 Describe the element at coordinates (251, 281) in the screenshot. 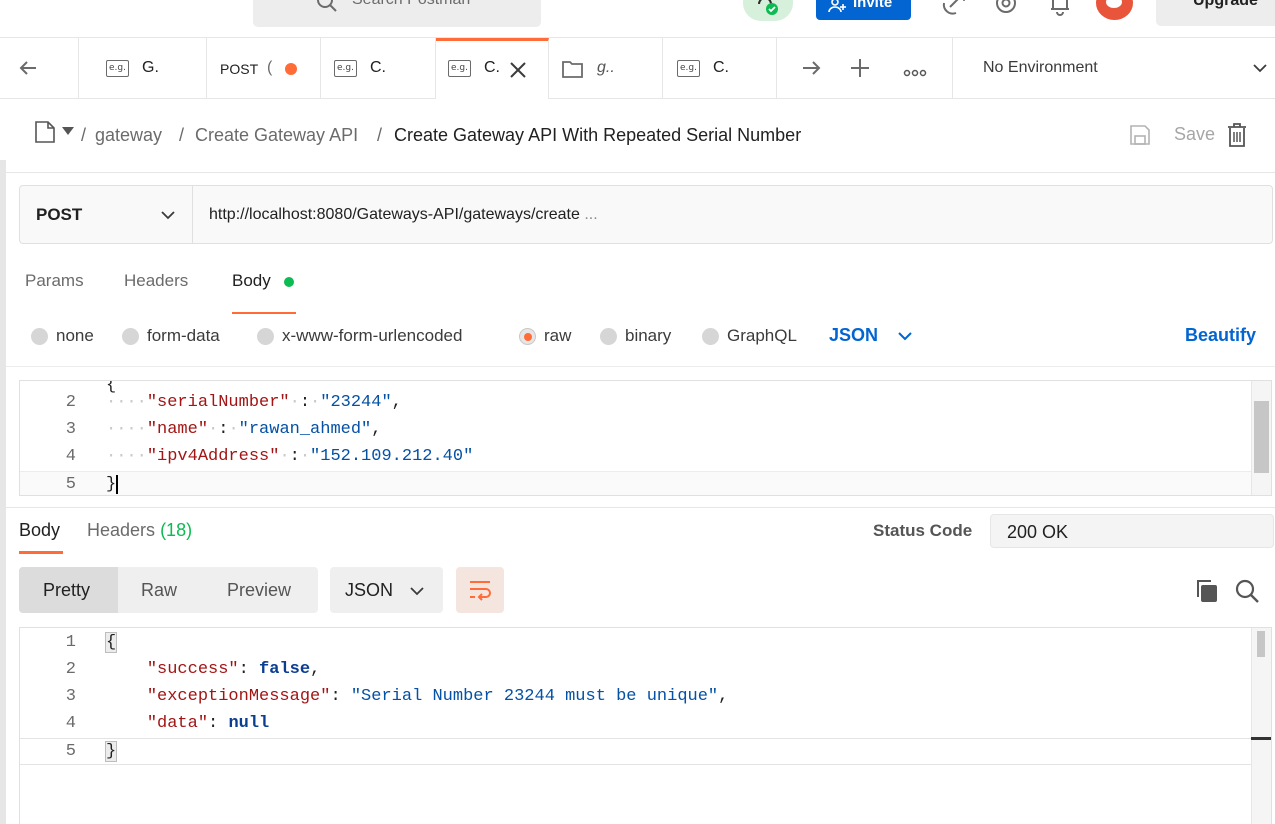

I see `tab-body: Body` at that location.